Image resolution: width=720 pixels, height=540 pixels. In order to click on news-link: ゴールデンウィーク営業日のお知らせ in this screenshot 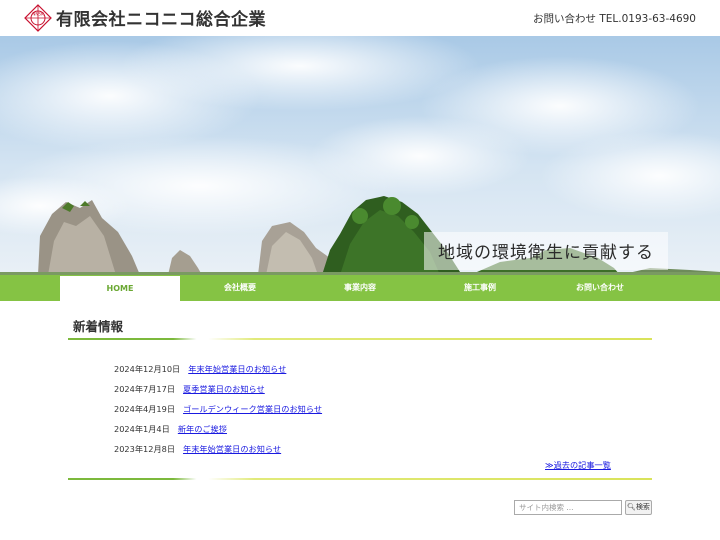, I will do `click(252, 409)`.